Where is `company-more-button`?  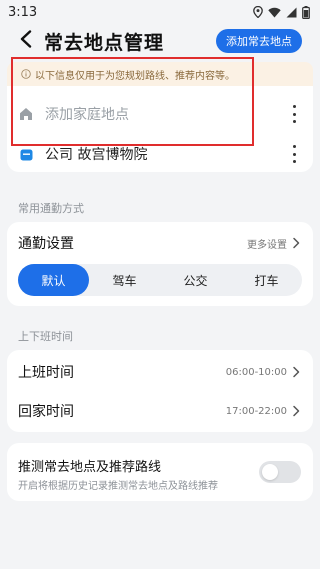 company-more-button is located at coordinates (294, 154).